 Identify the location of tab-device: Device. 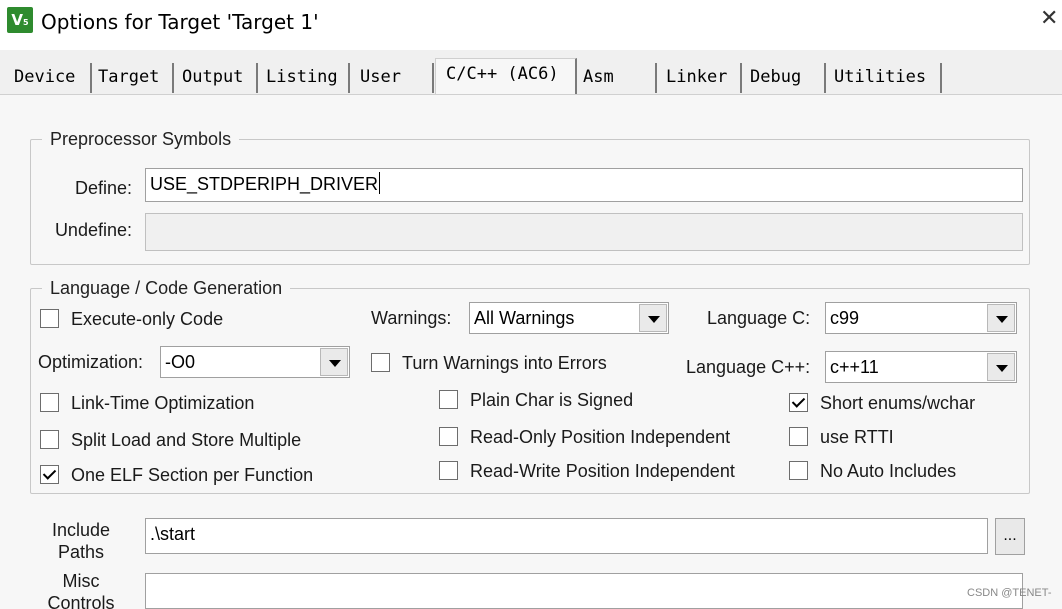
(50, 78).